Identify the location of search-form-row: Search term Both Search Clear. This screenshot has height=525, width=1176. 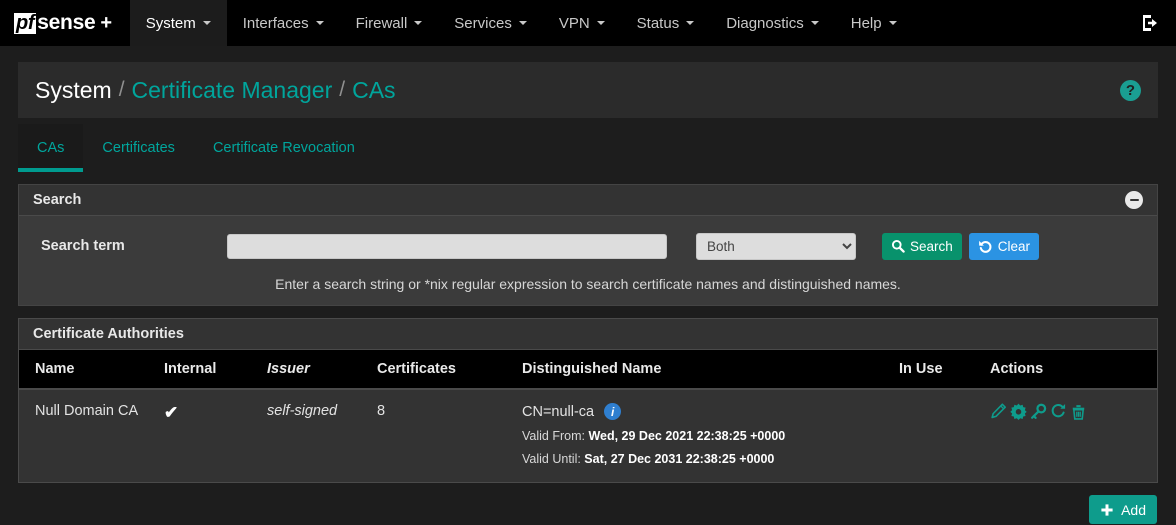
(588, 246).